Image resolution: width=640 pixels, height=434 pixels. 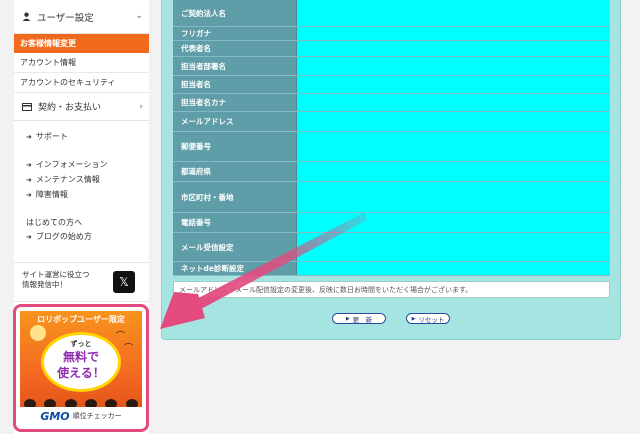 I want to click on net-diagnosis-field, so click(x=453, y=268).